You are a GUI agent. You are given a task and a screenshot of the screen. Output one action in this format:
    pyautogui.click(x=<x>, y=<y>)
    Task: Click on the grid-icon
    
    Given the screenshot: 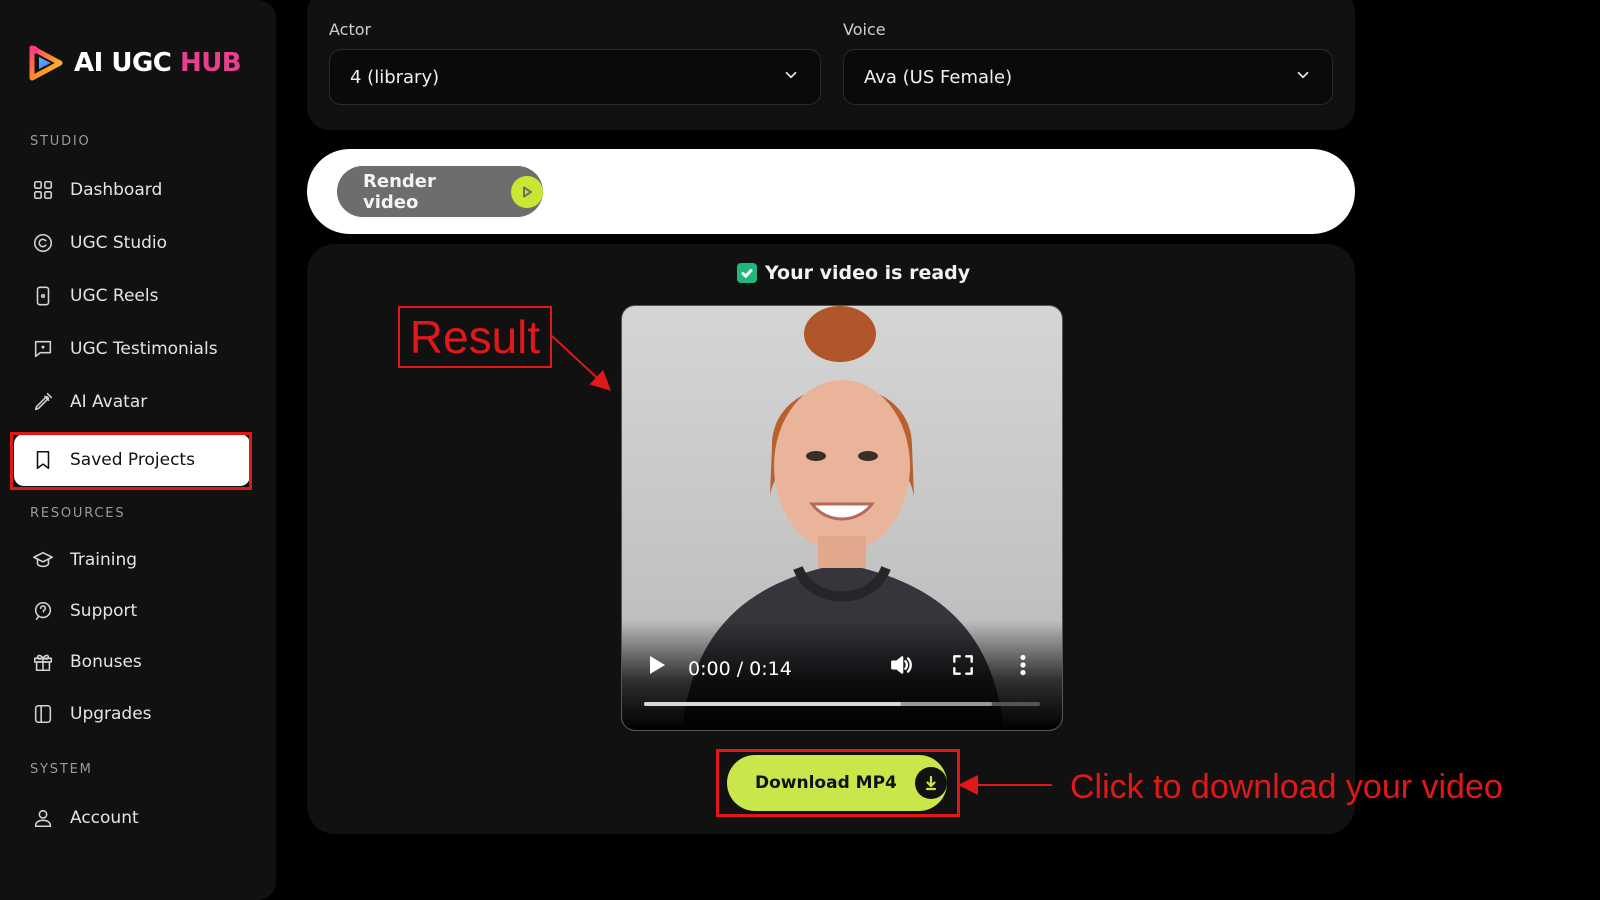 What is the action you would take?
    pyautogui.click(x=43, y=190)
    